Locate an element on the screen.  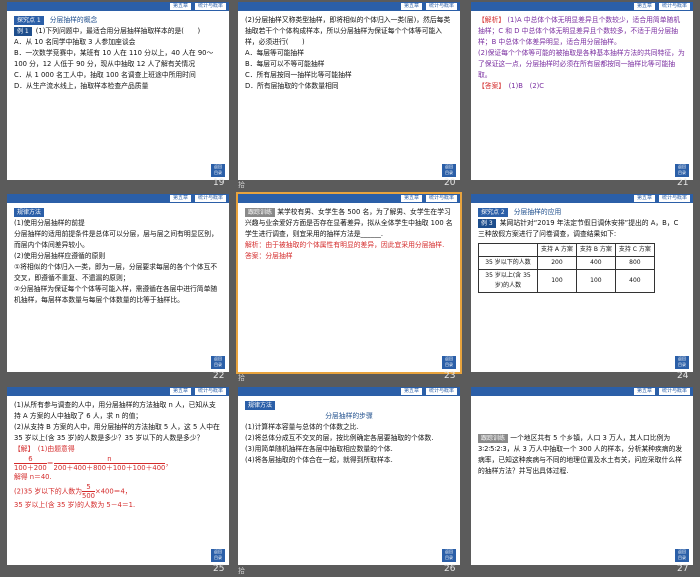
slide-number: 24 is located at coordinates (683, 376).